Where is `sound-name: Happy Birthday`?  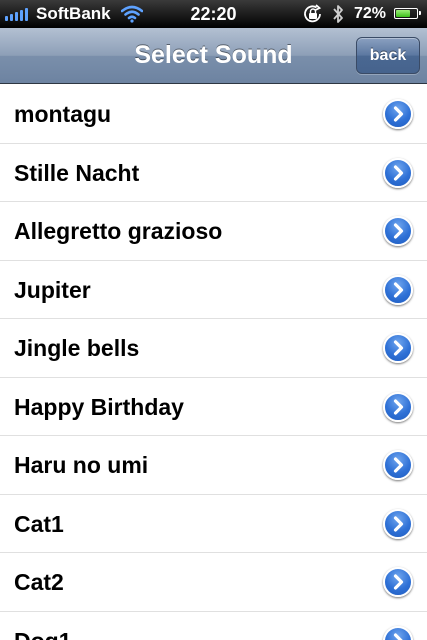
sound-name: Happy Birthday is located at coordinates (99, 406).